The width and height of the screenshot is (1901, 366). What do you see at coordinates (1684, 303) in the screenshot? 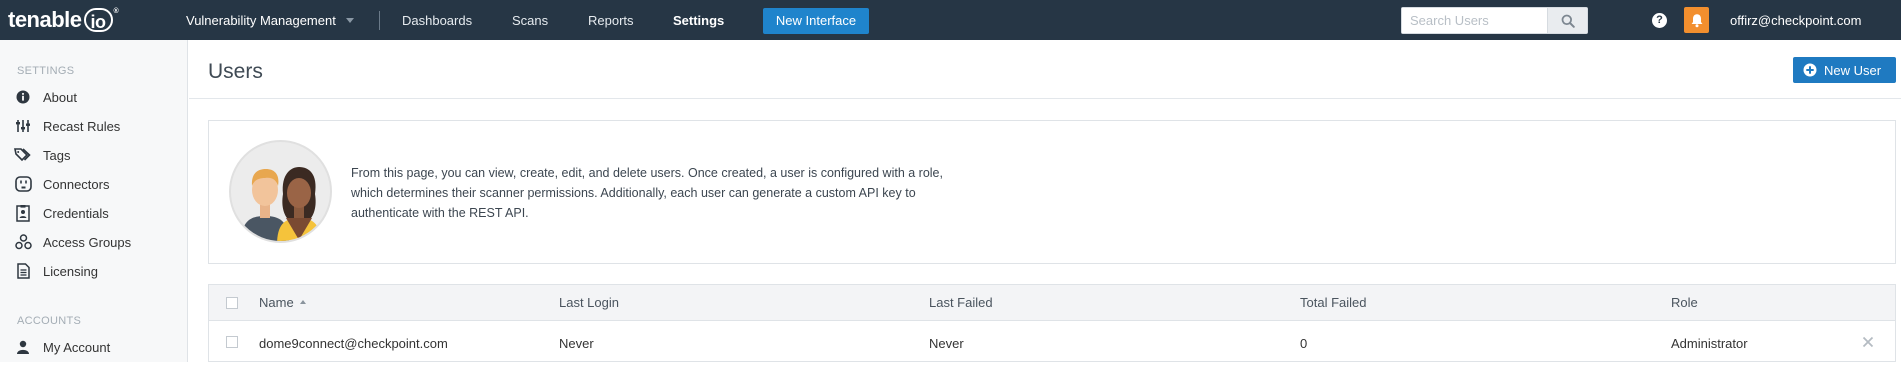
I see `column-header-role: Role` at bounding box center [1684, 303].